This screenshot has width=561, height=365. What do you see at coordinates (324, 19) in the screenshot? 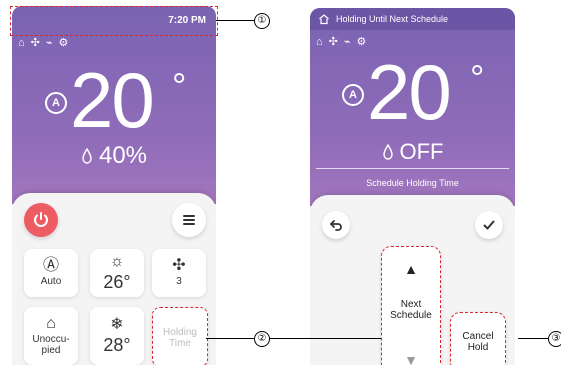
I see `home-icon` at bounding box center [324, 19].